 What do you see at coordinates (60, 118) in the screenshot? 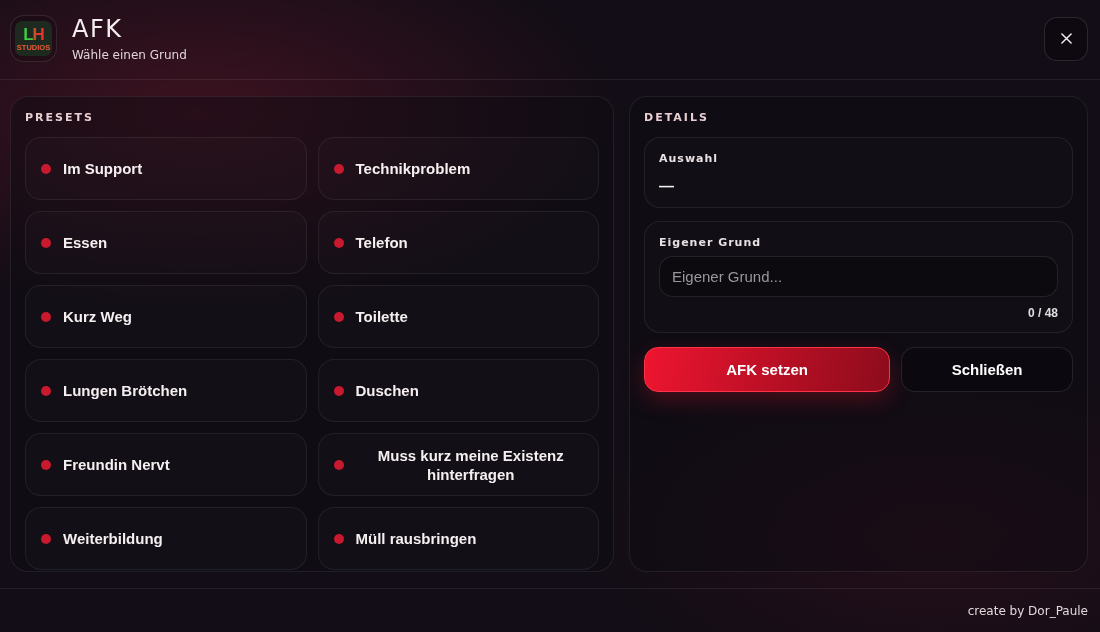
I see `section-title: PRESETS` at bounding box center [60, 118].